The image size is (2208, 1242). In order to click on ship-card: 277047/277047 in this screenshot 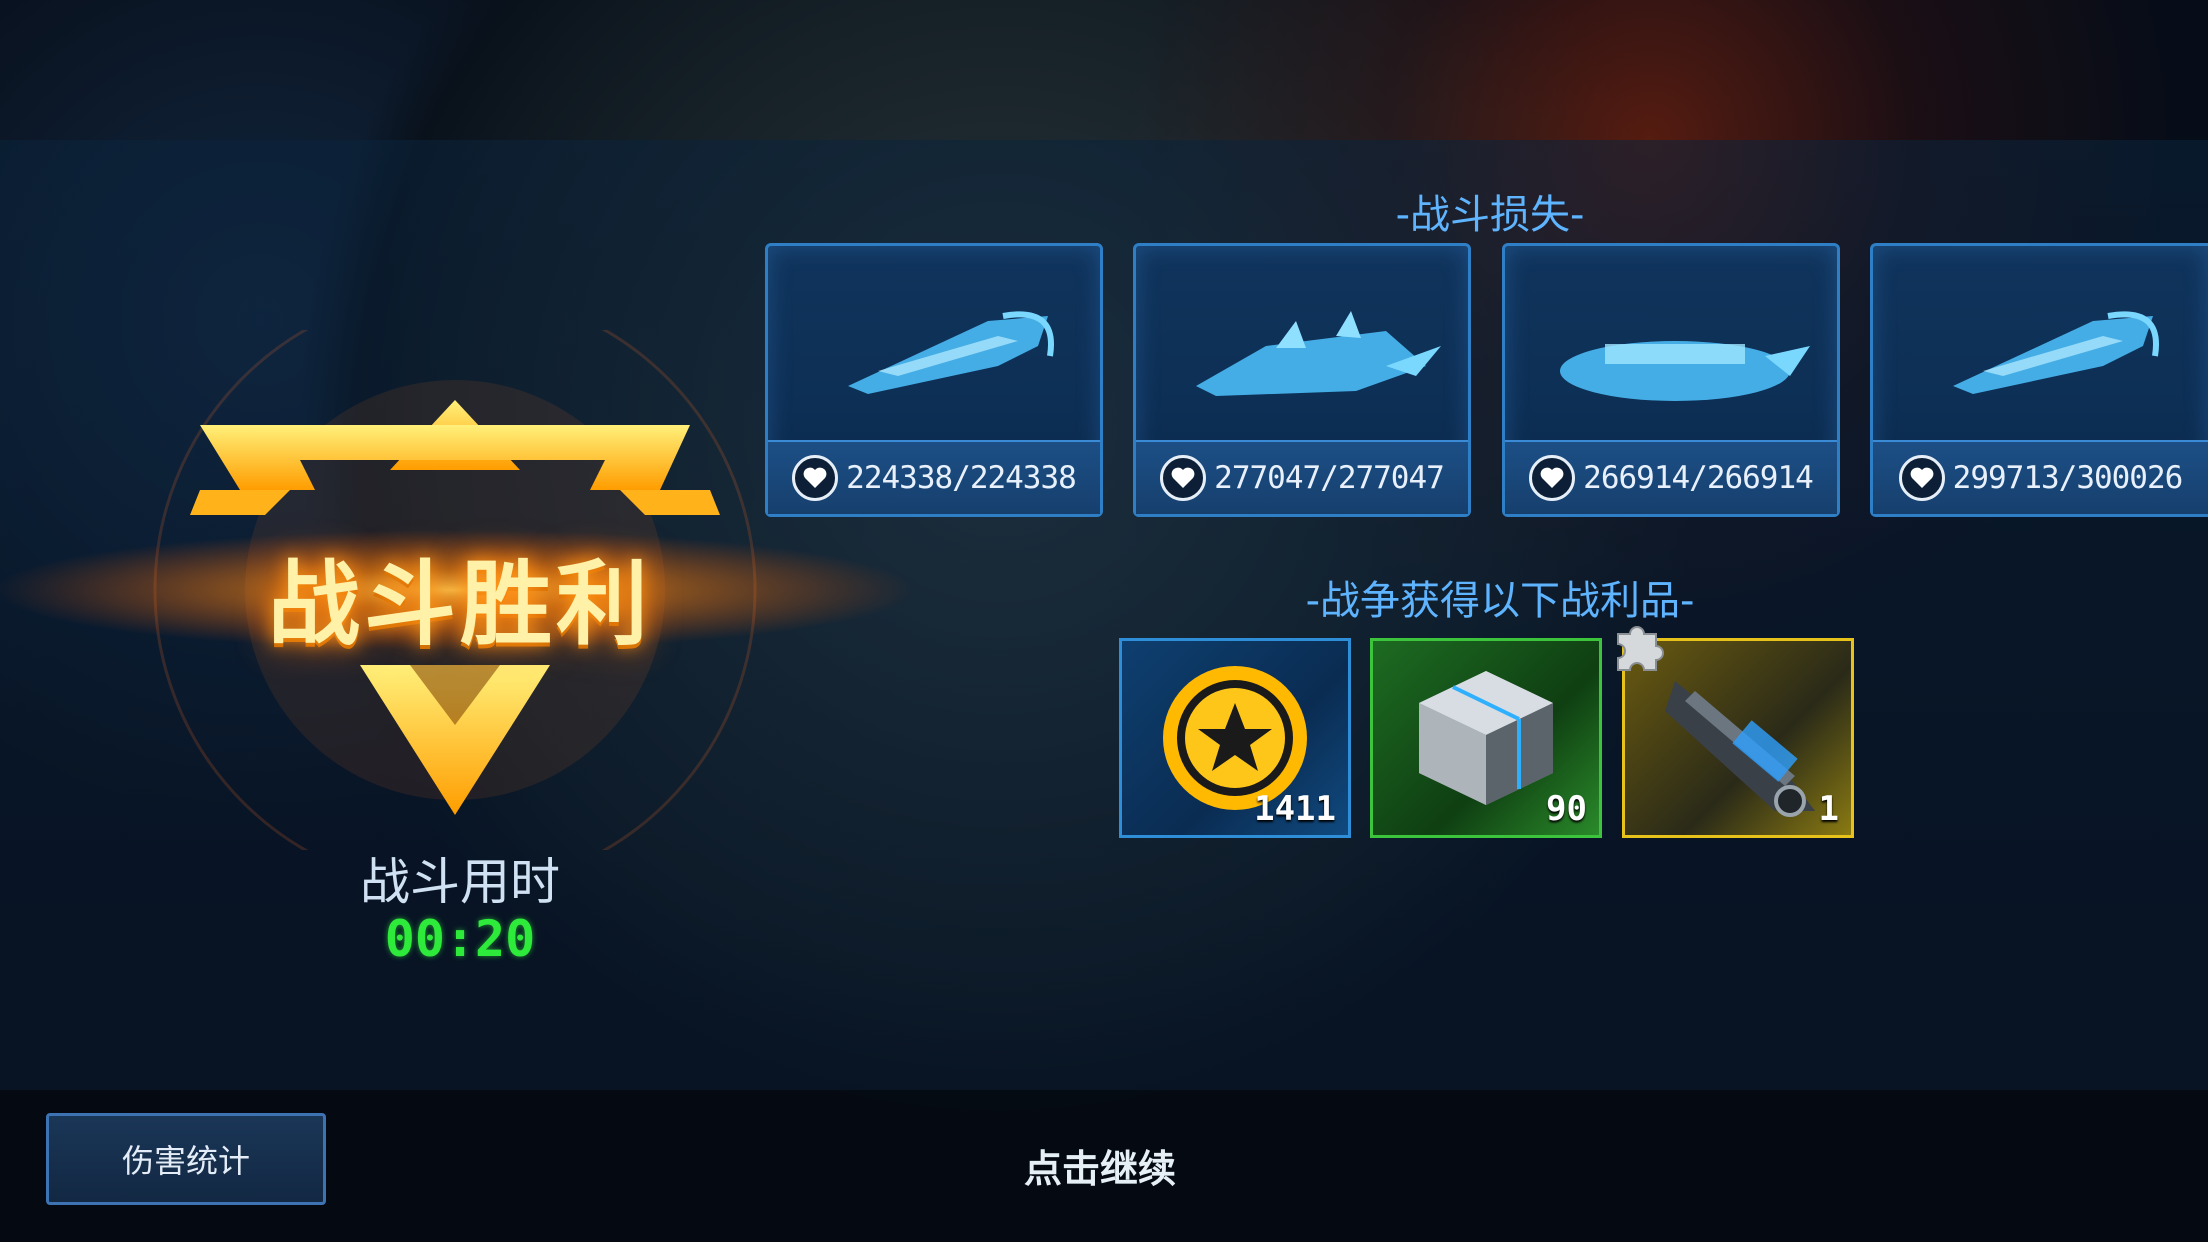, I will do `click(1302, 380)`.